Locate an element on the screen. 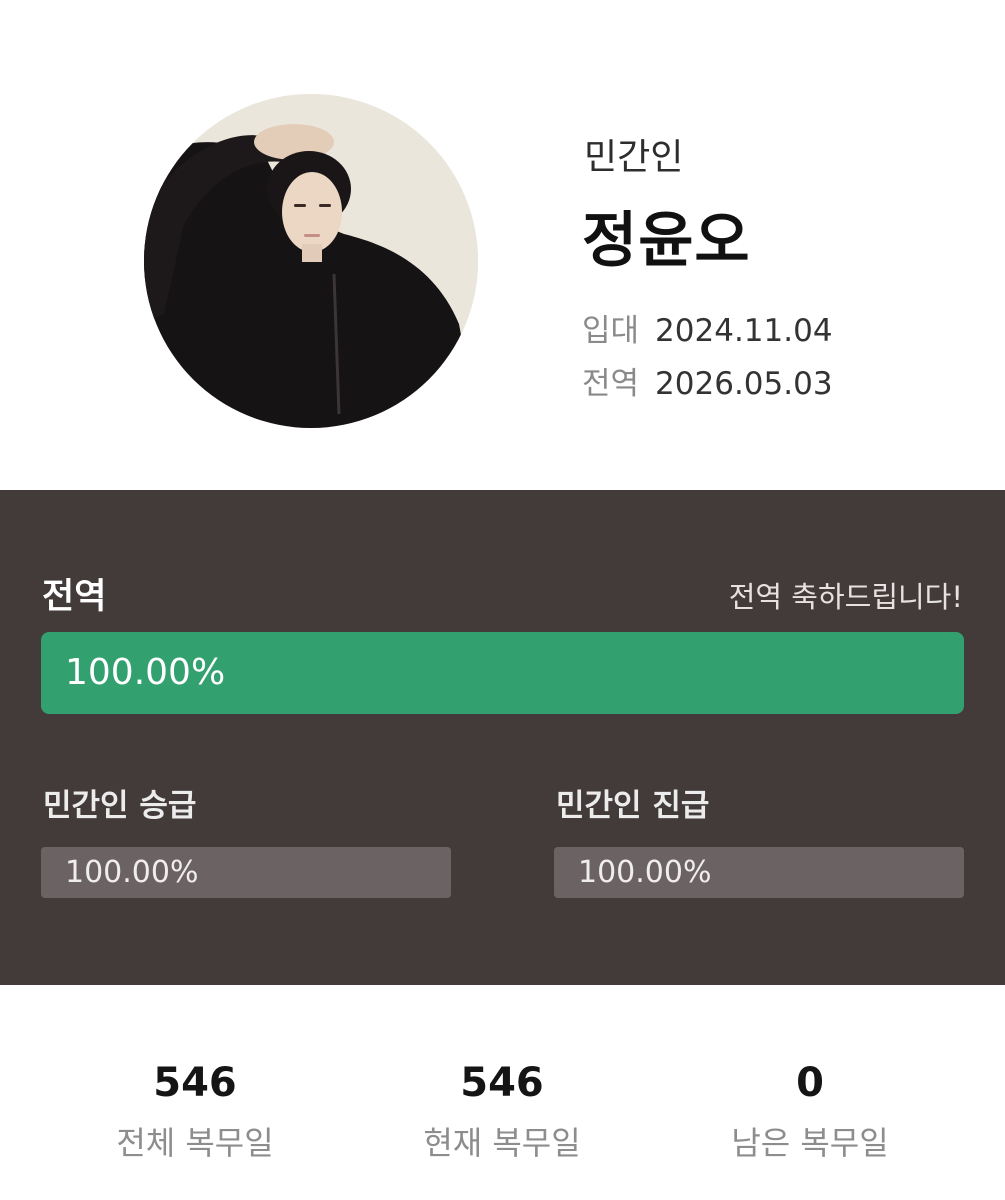 This screenshot has width=1005, height=1200. discharge-date-row: 전역 2026.05.03 is located at coordinates (707, 380).